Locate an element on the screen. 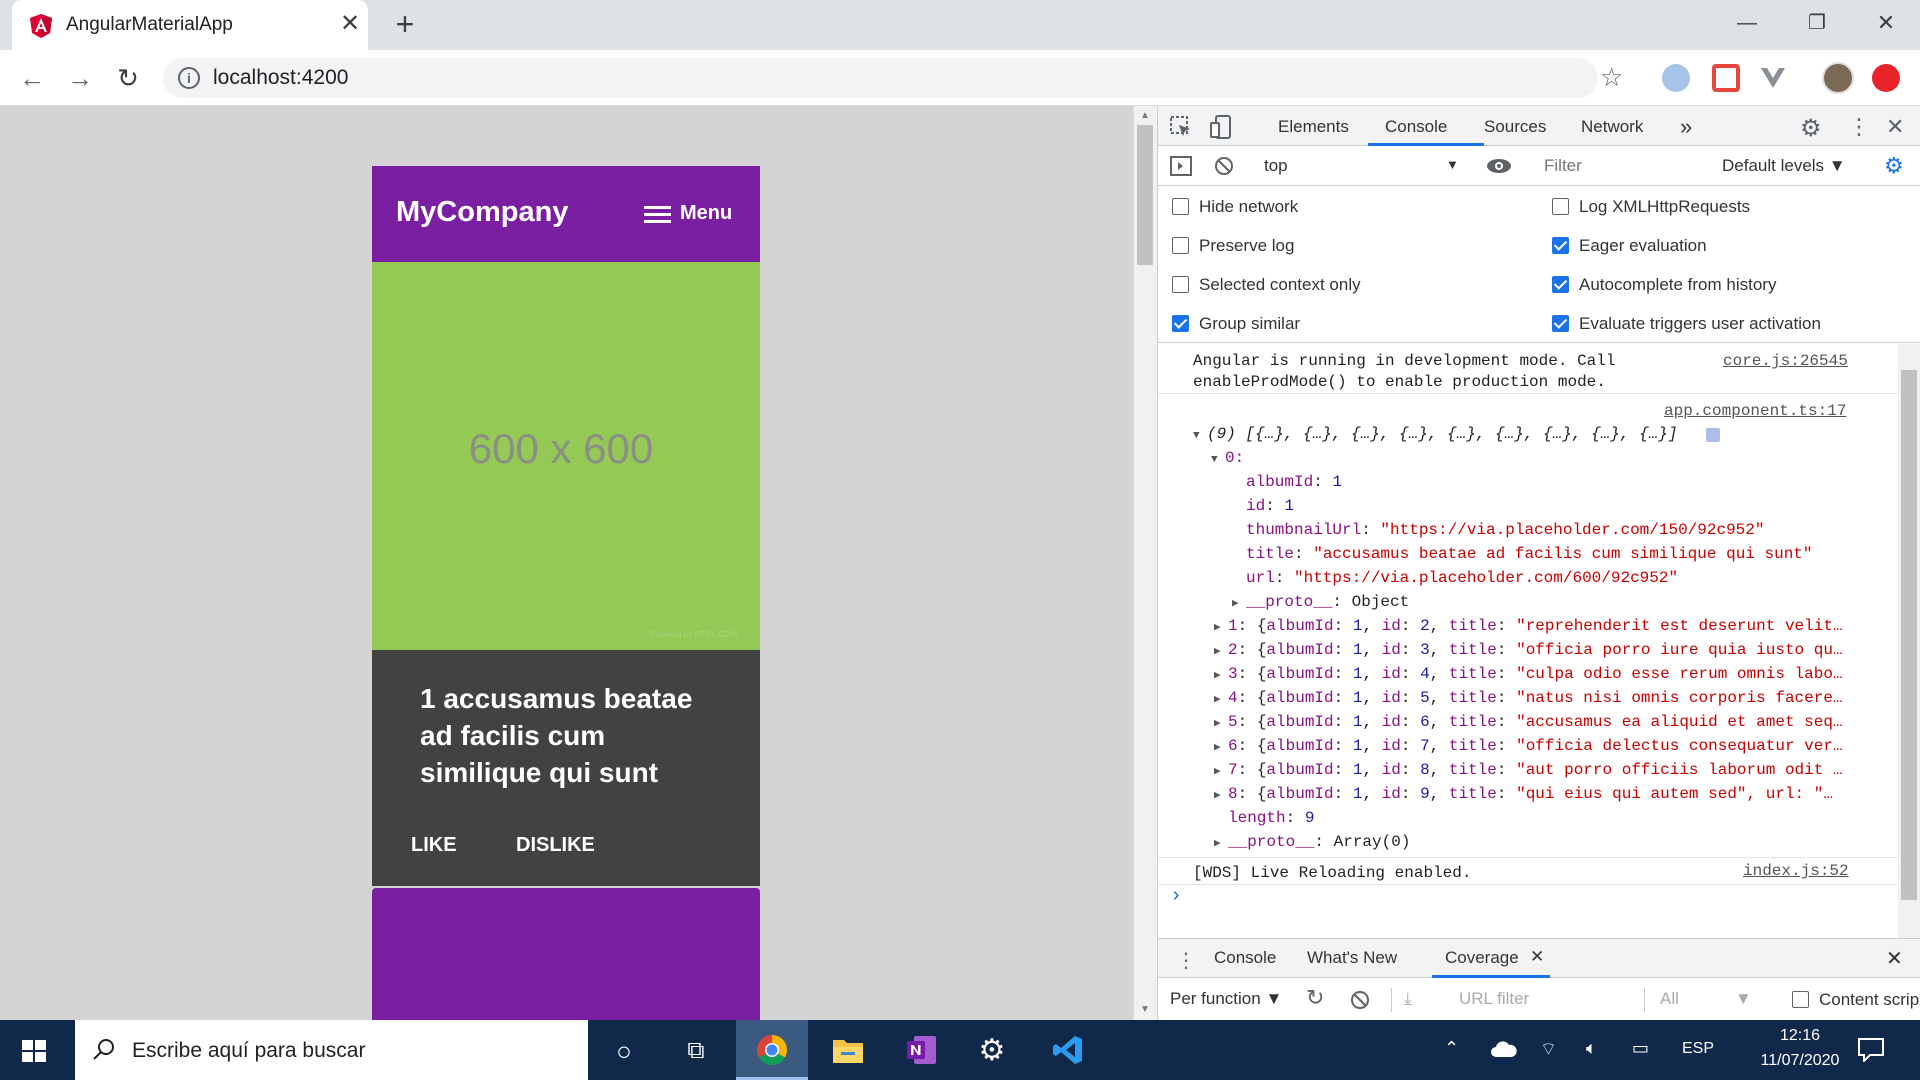  console-proto: ▶ __proto__: Object is located at coordinates (1320, 603).